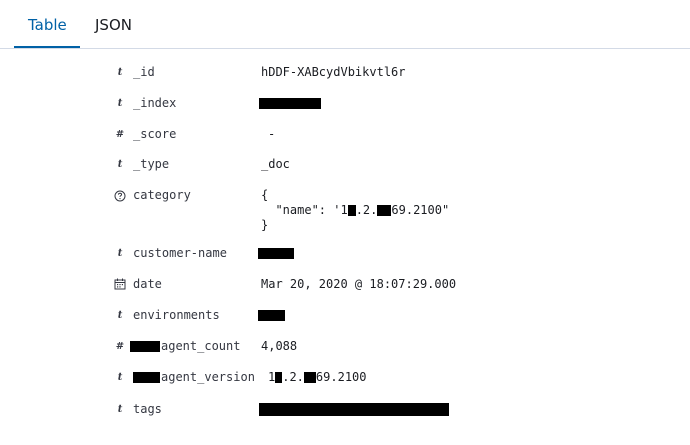 The height and width of the screenshot is (445, 690). Describe the element at coordinates (304, 210) in the screenshot. I see `json-key-name: "name": '1` at that location.